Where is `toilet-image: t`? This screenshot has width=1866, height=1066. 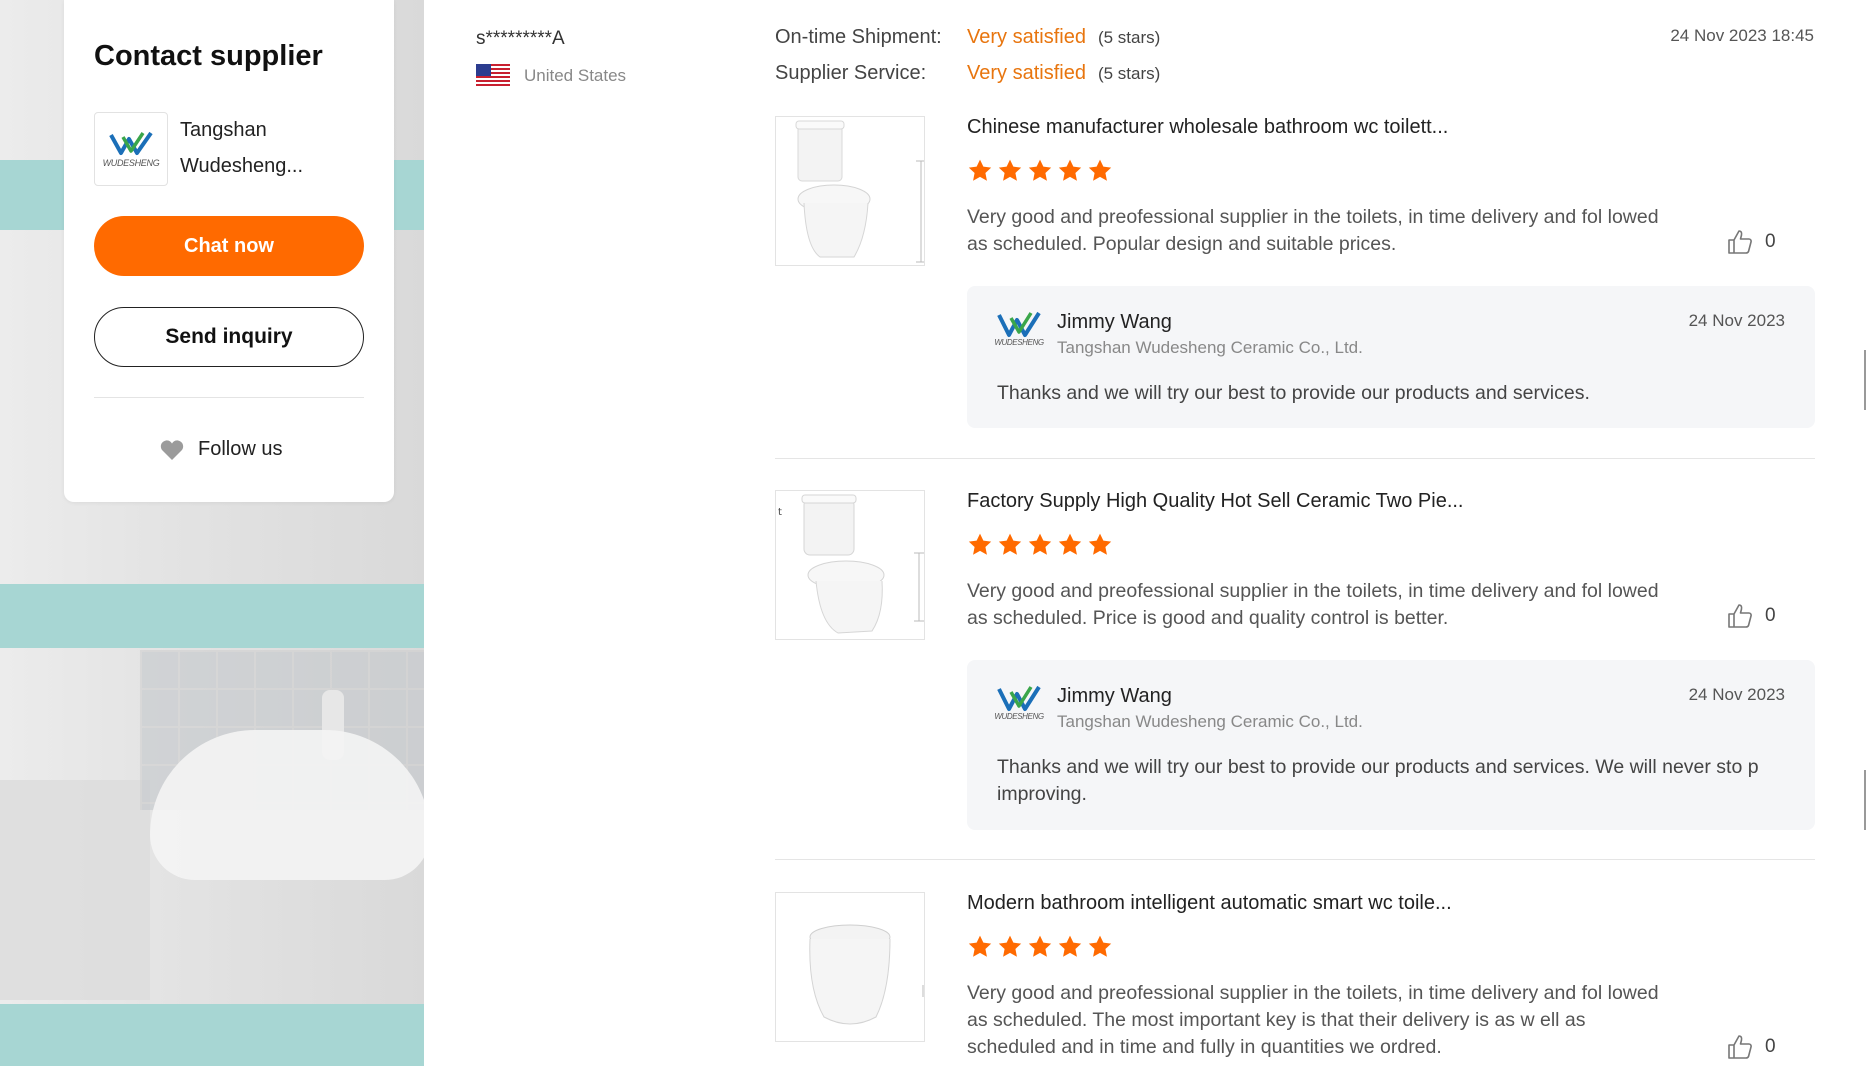 toilet-image: t is located at coordinates (851, 564).